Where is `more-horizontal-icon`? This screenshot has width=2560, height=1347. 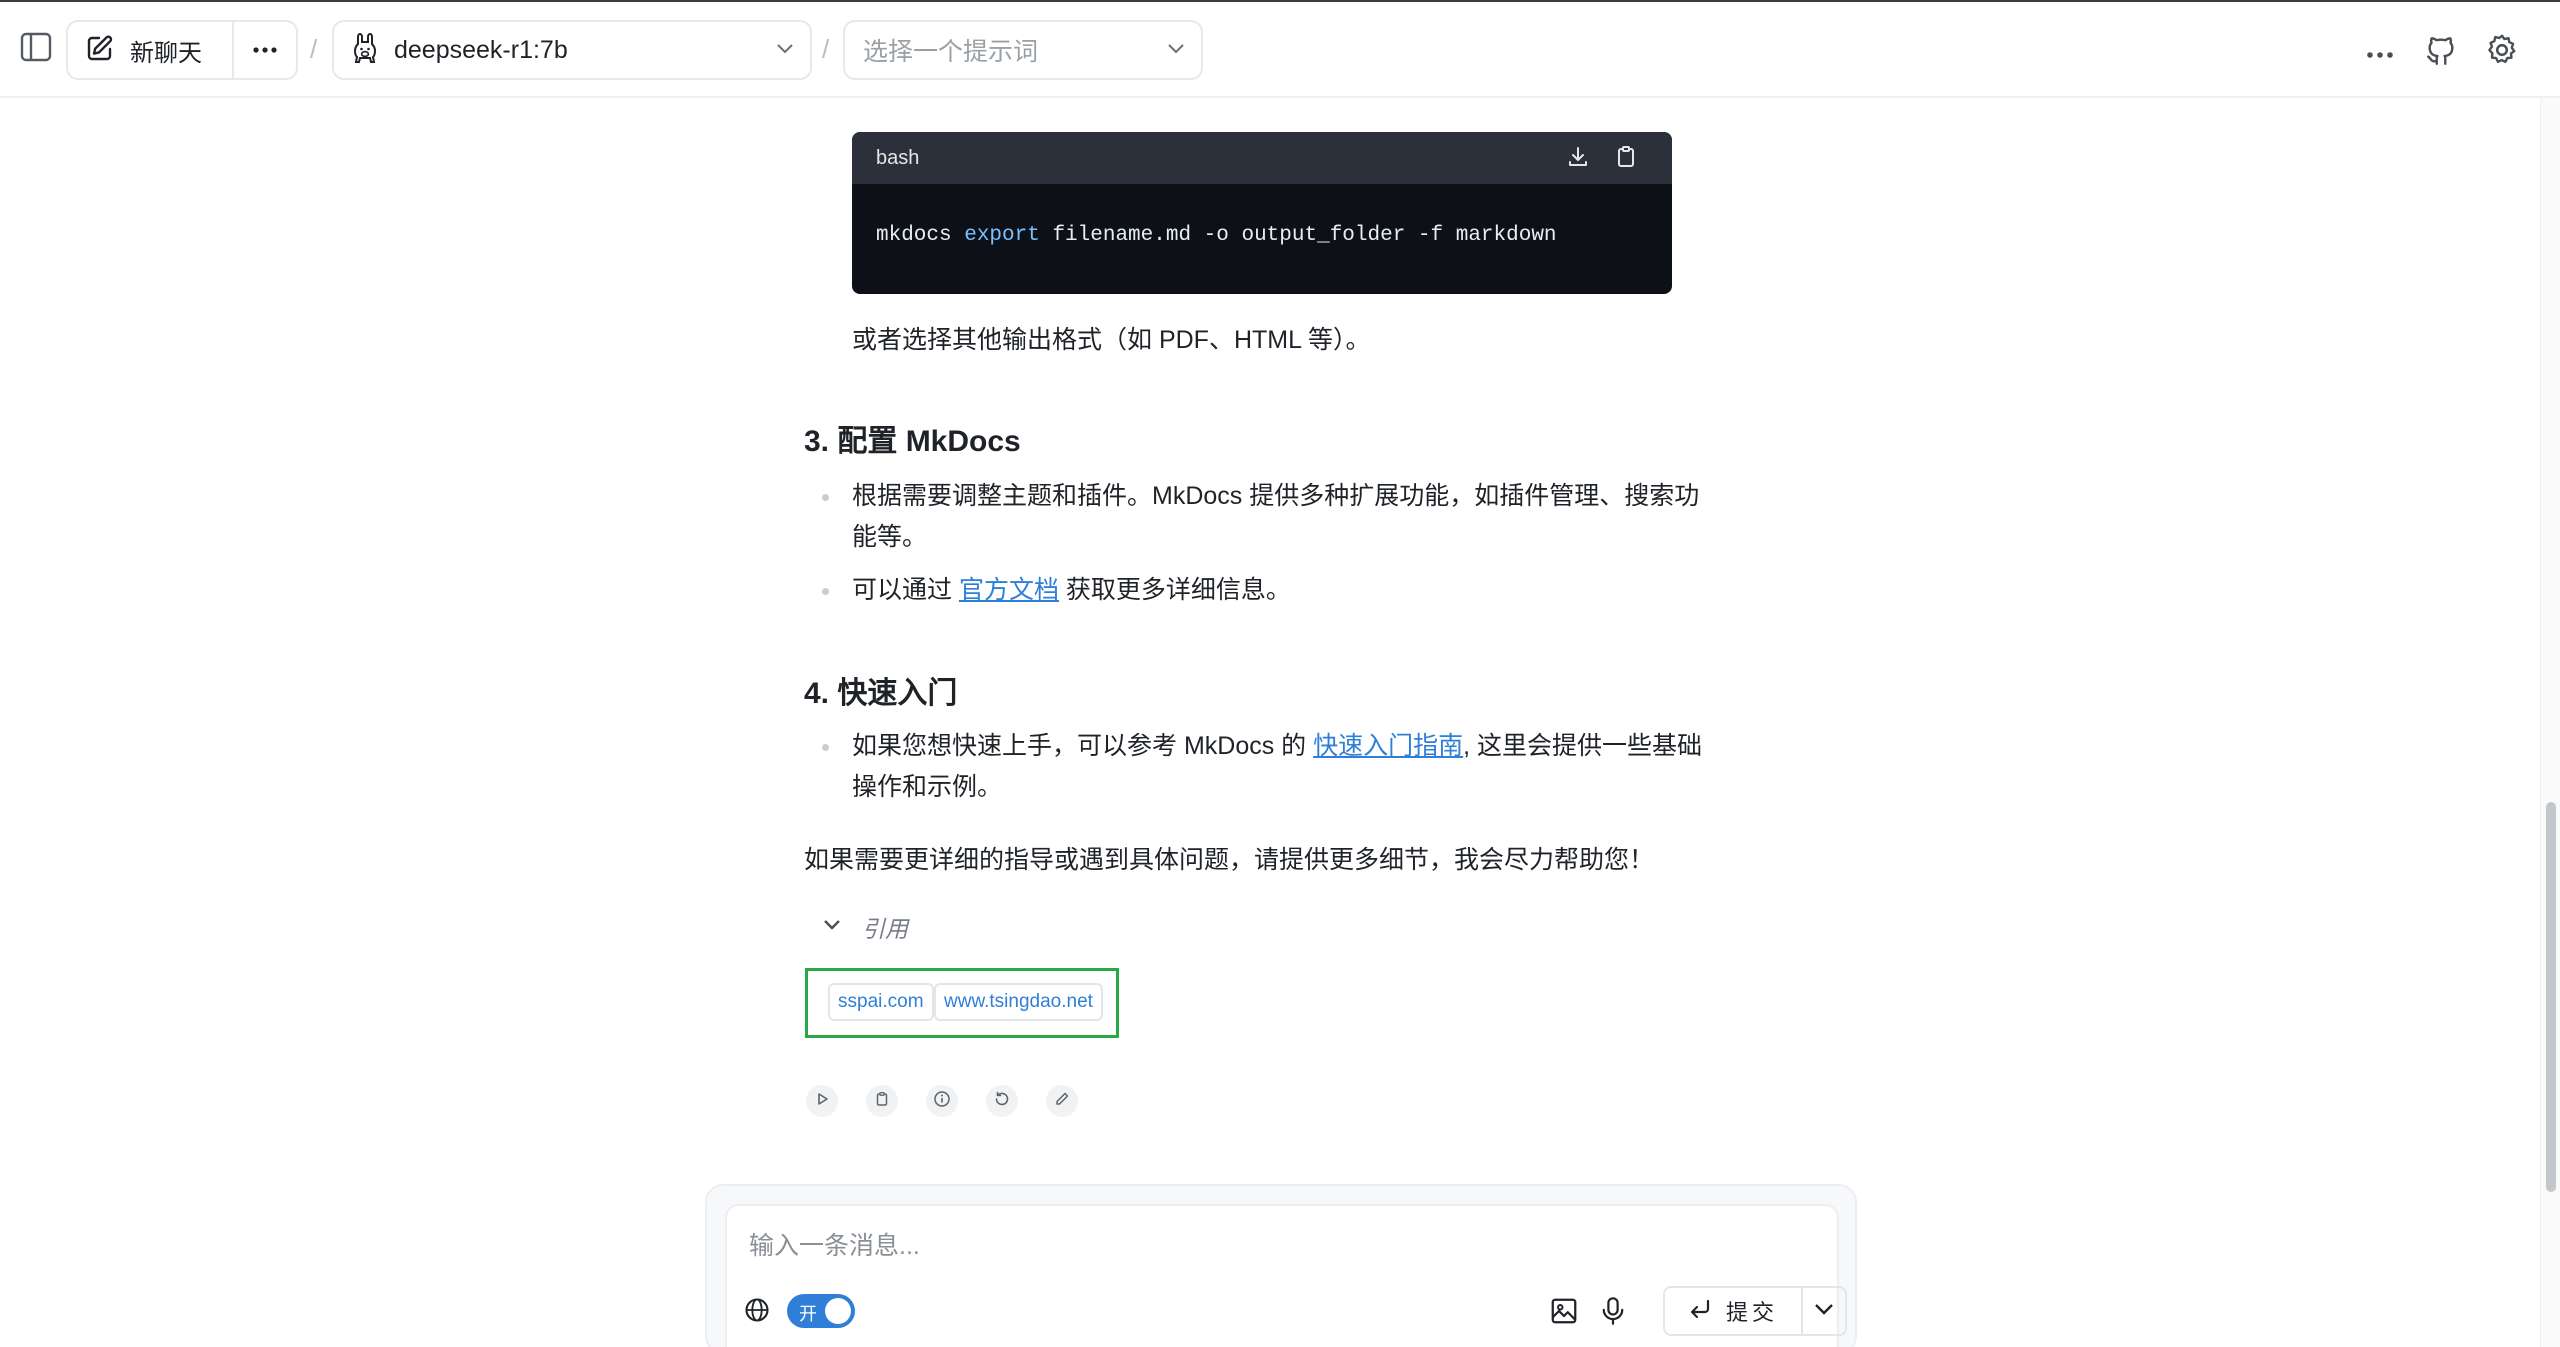
more-horizontal-icon is located at coordinates (265, 50).